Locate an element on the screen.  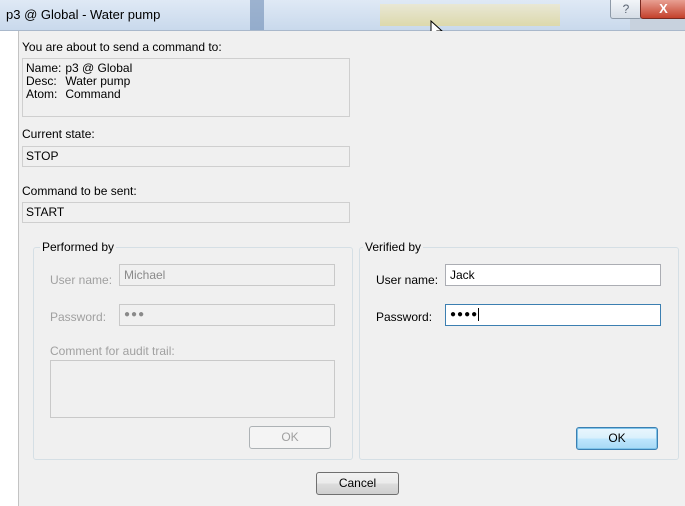
verified-username-label: User name: is located at coordinates (407, 280).